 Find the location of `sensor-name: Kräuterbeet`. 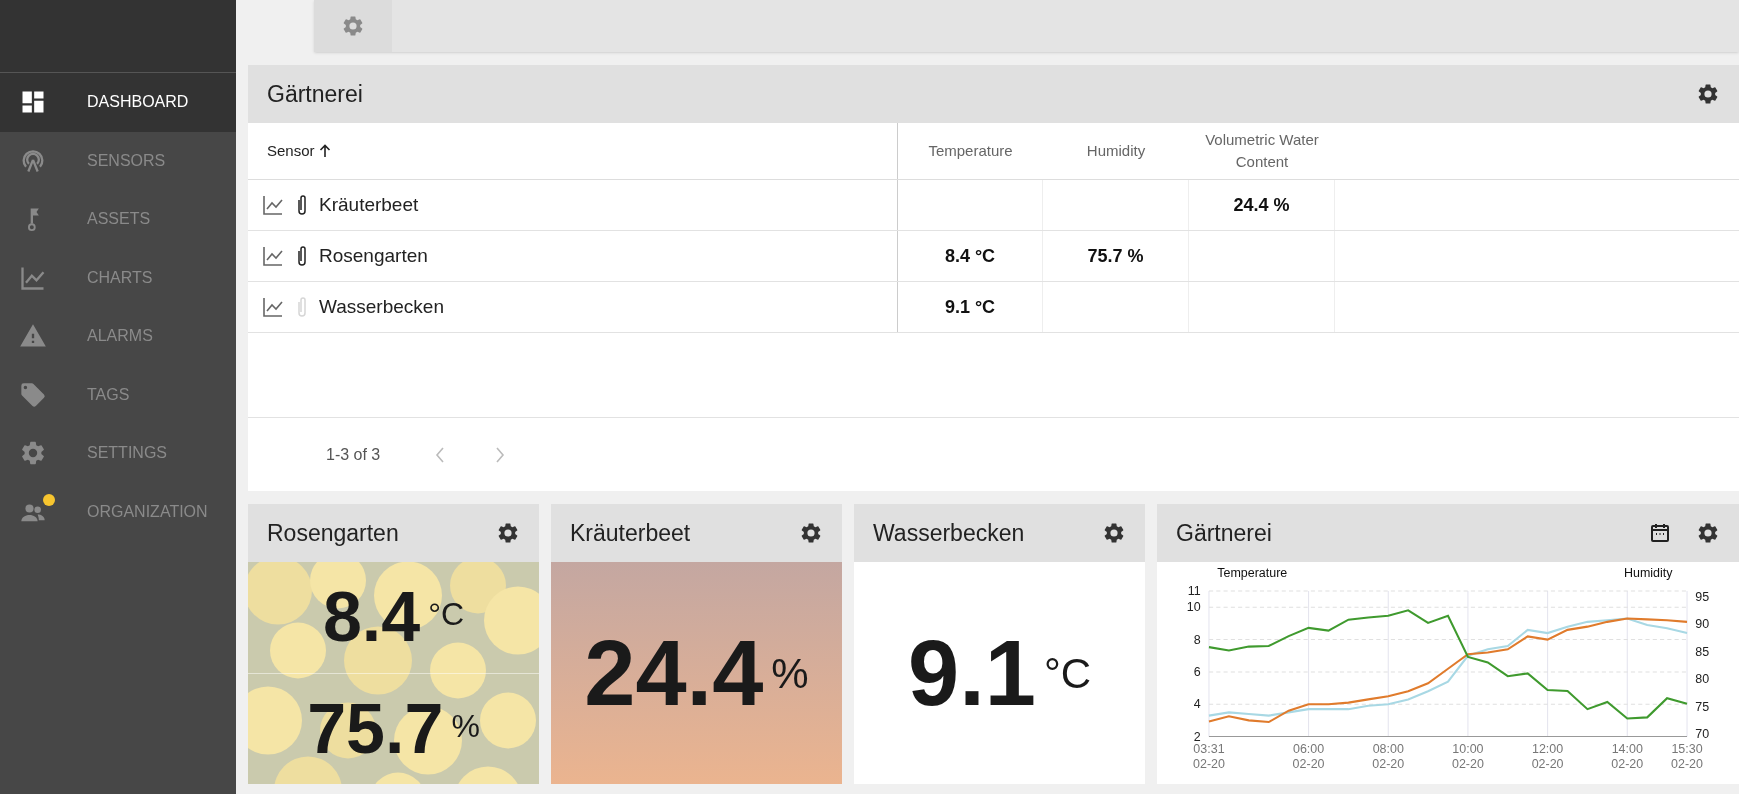

sensor-name: Kräuterbeet is located at coordinates (369, 204).